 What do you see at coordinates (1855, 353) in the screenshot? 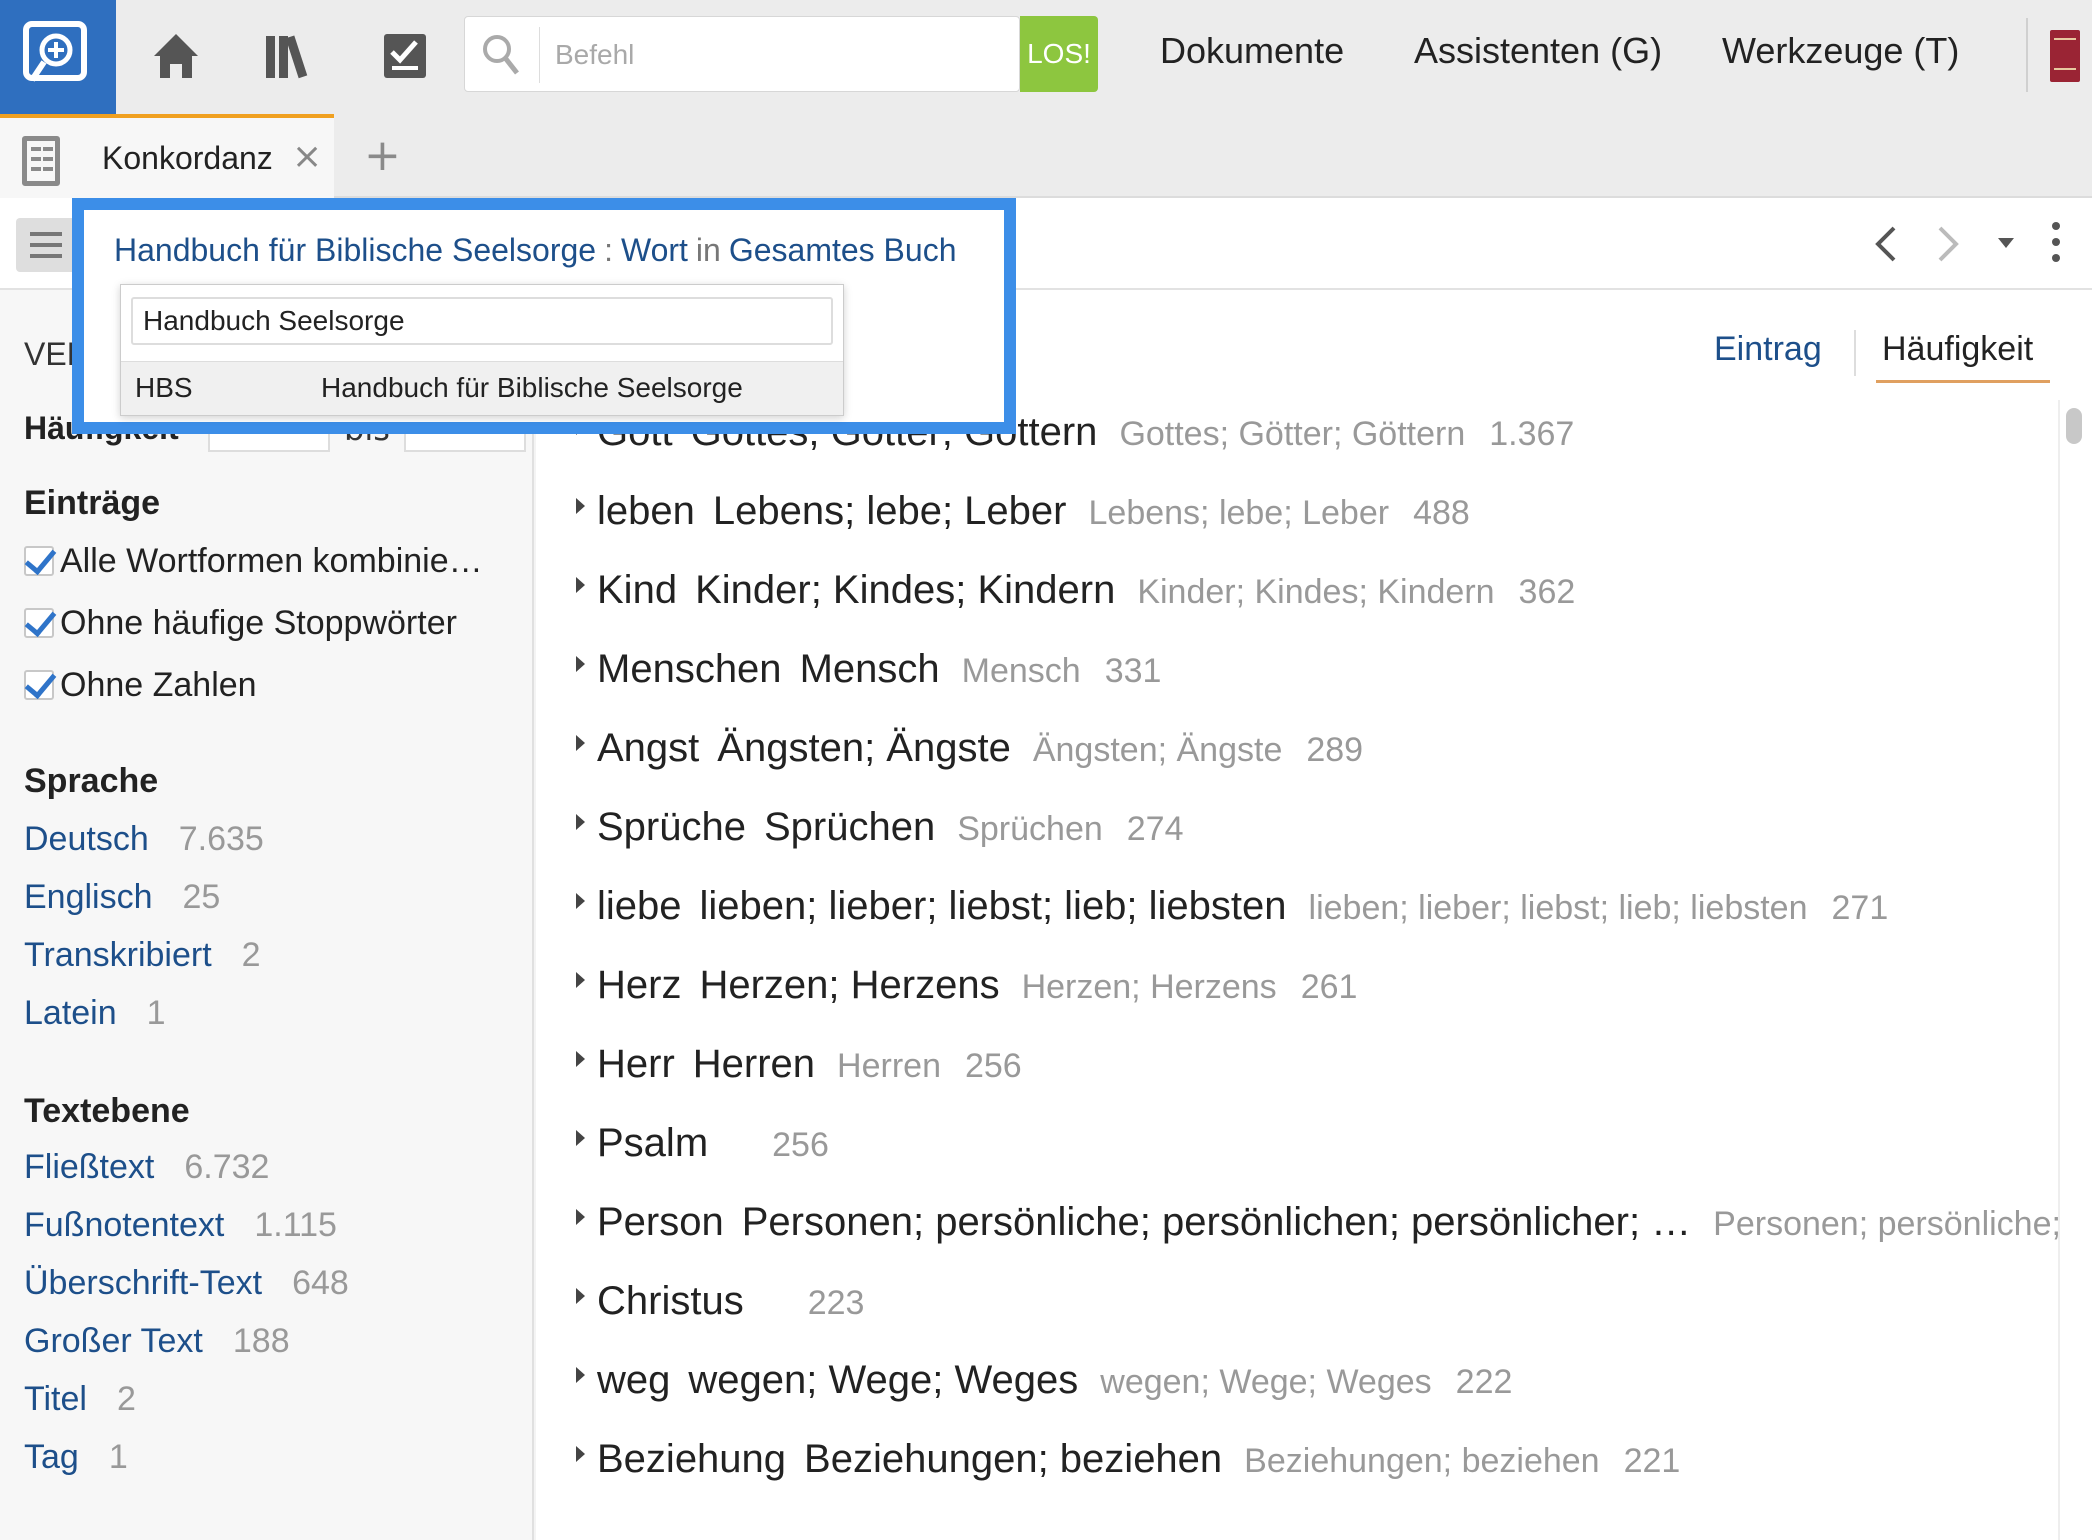
I see `divider` at bounding box center [1855, 353].